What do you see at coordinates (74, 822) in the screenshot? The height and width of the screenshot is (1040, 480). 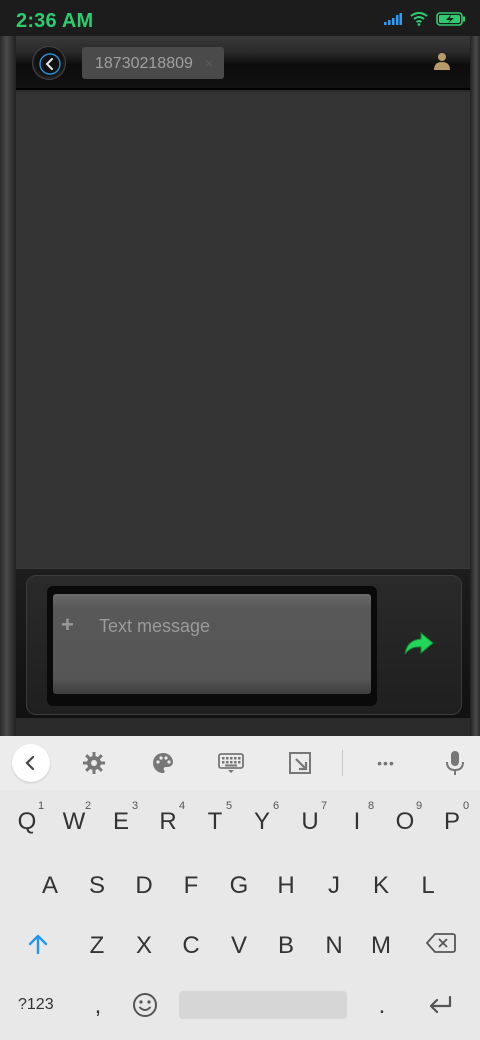 I see `key-w: W` at bounding box center [74, 822].